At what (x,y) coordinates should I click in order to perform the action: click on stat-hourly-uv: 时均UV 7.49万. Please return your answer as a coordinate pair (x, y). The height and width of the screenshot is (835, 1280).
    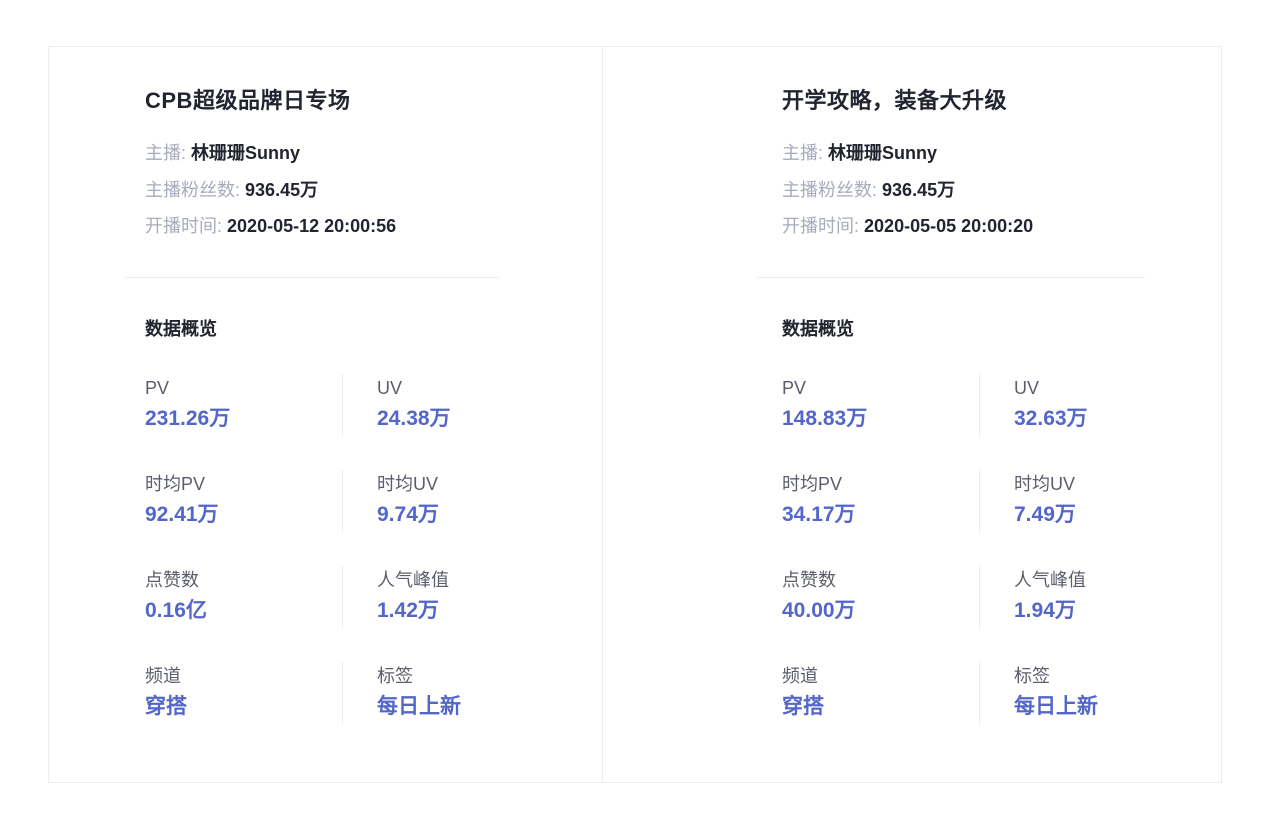
    Looking at the image, I should click on (1045, 501).